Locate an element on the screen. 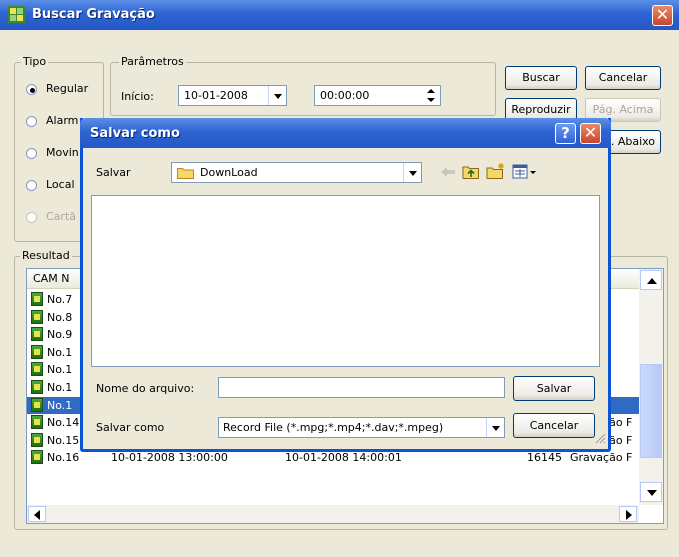  file-type-dropdown: Record File (*.mpg;*.mp4;*.dav;*.mpeg) is located at coordinates (361, 427).